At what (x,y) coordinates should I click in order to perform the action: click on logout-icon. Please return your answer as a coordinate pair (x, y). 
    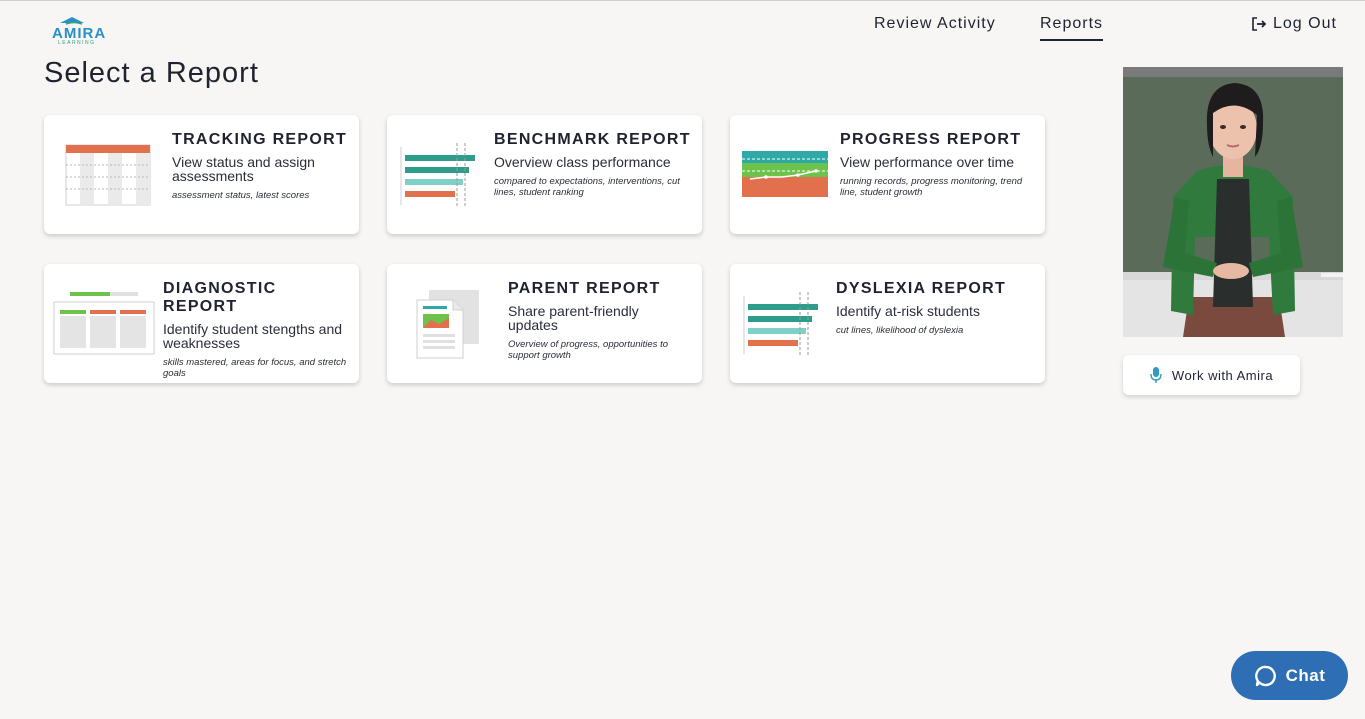
    Looking at the image, I should click on (1259, 24).